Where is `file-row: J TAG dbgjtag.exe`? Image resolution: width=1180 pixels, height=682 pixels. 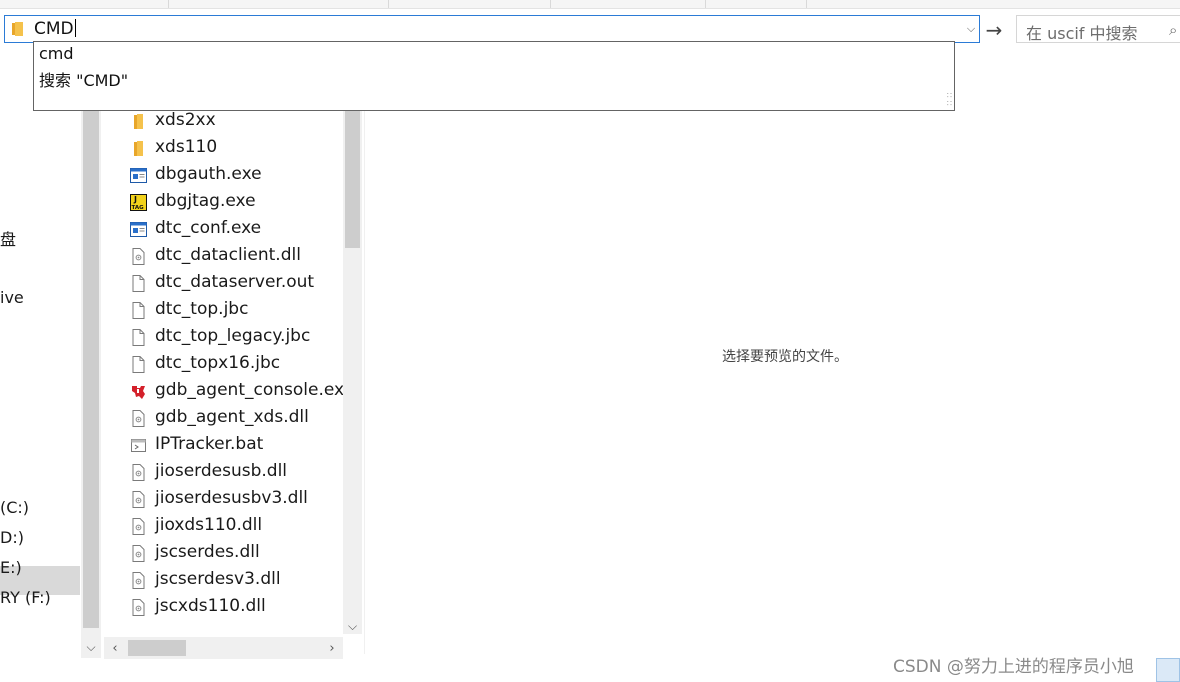 file-row: J TAG dbgjtag.exe is located at coordinates (222, 202).